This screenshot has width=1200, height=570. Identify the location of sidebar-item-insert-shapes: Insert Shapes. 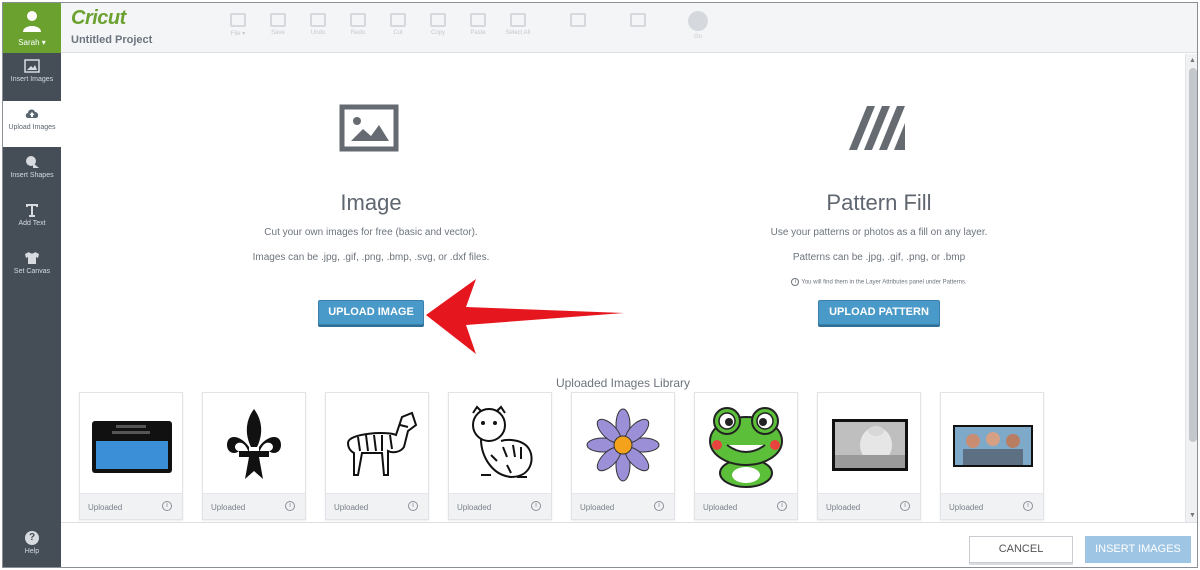
(32, 172).